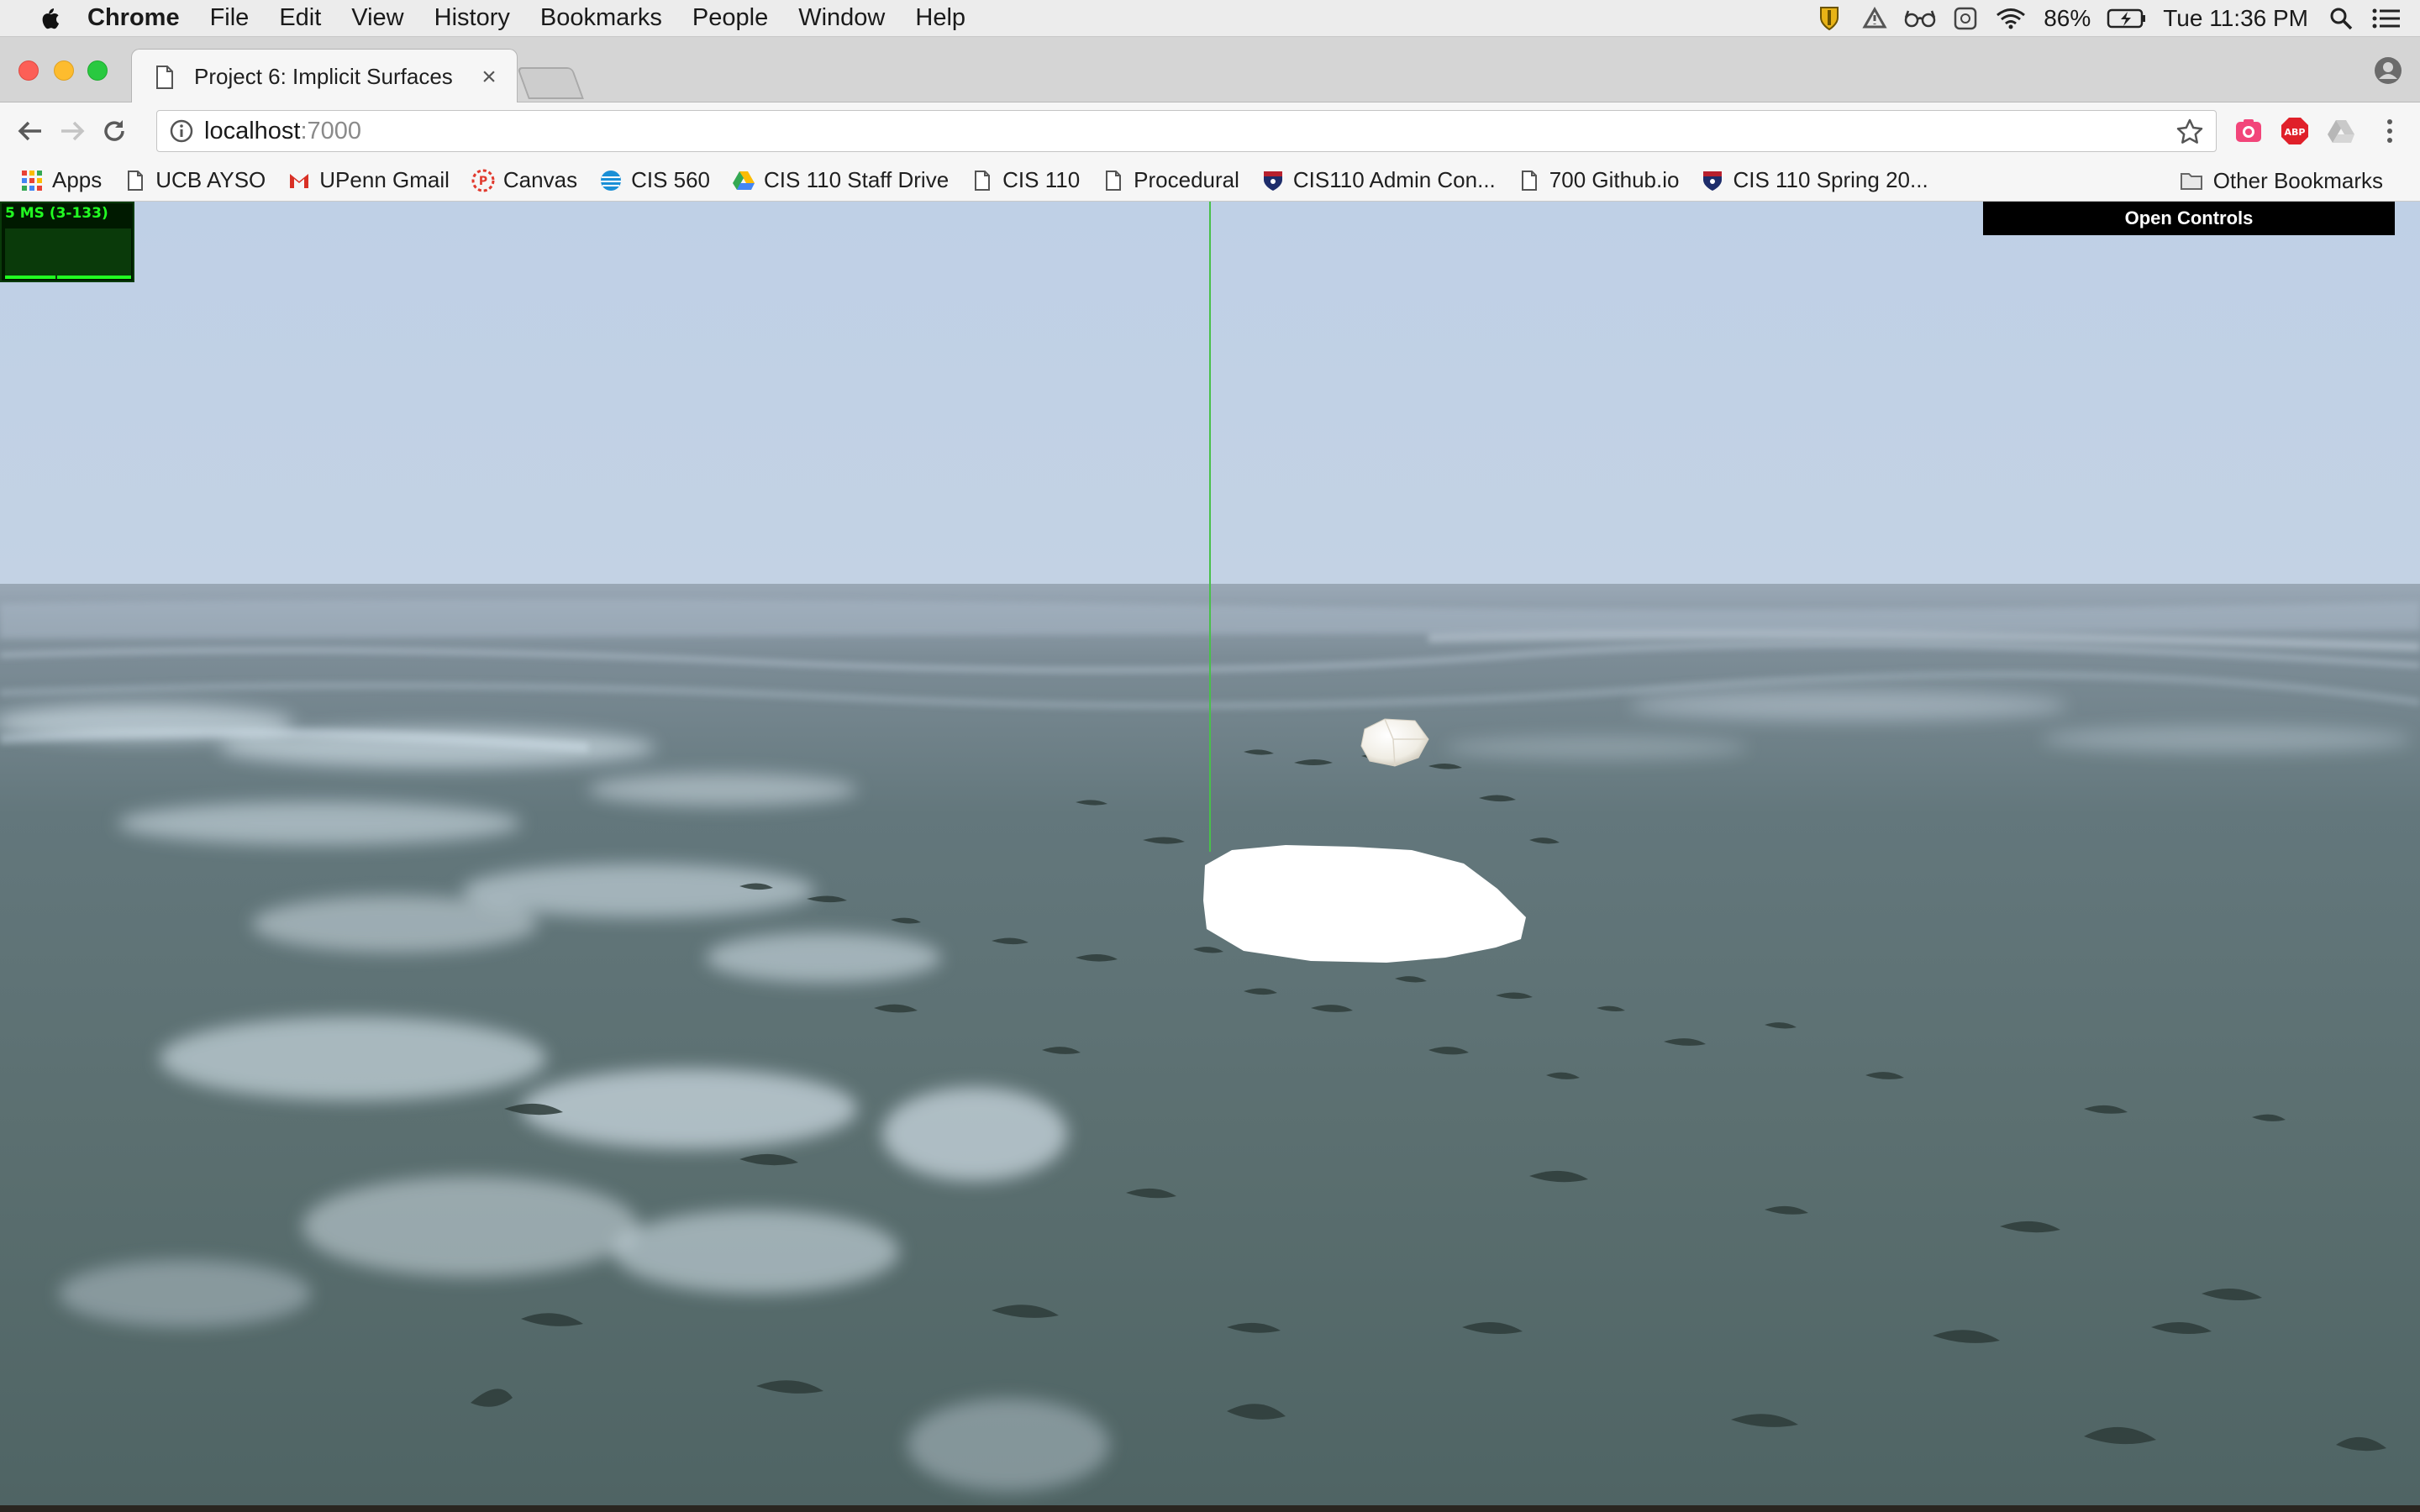  Describe the element at coordinates (2387, 18) in the screenshot. I see `notification-center-icon` at that location.